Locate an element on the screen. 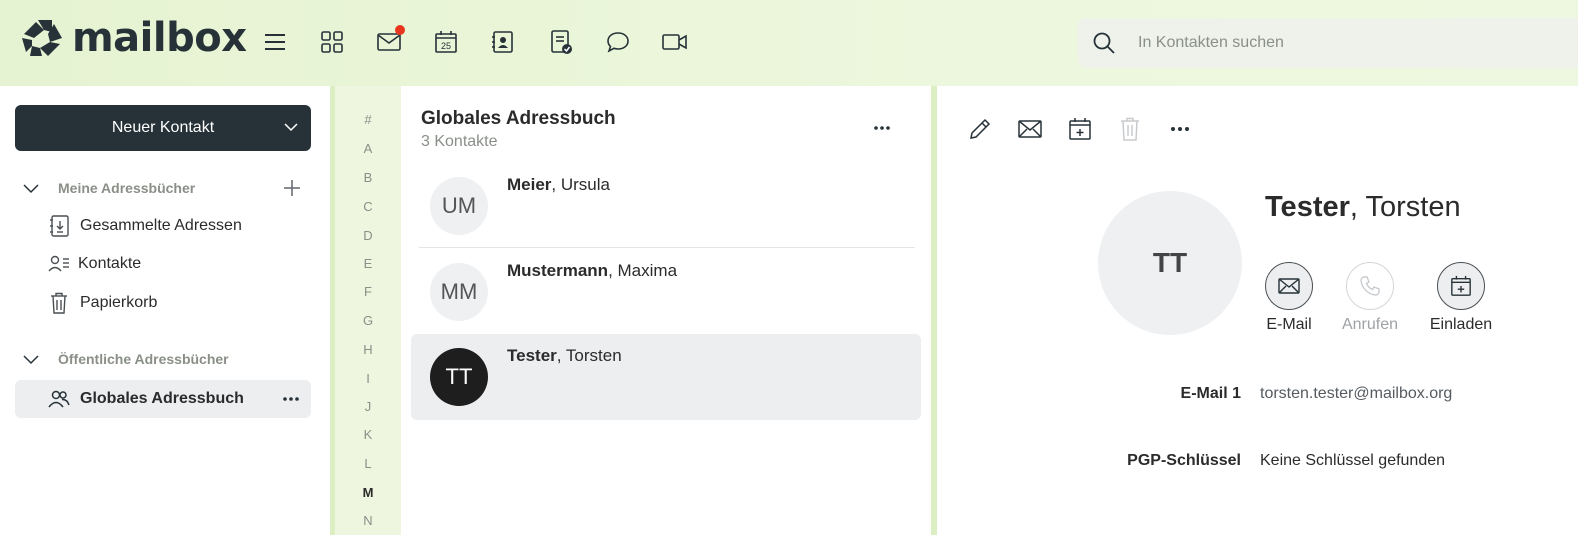 This screenshot has height=535, width=1578. alpha-letter: L is located at coordinates (368, 463).